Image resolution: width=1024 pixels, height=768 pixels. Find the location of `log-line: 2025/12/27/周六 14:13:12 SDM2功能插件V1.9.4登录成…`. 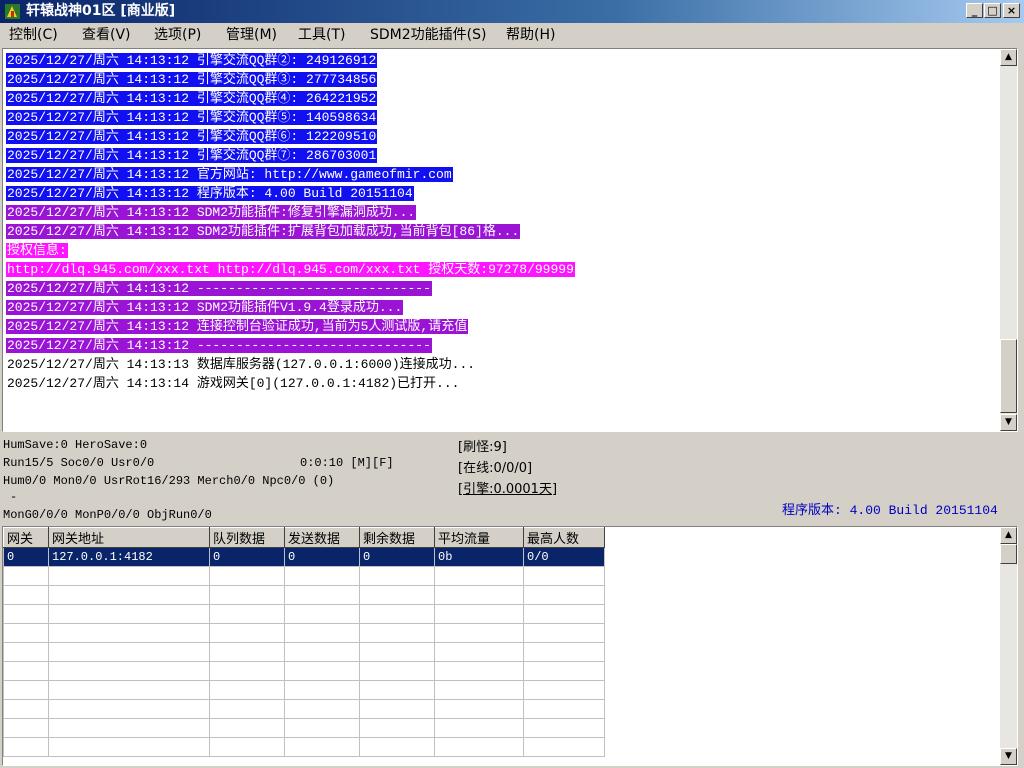

log-line: 2025/12/27/周六 14:13:12 SDM2功能插件V1.9.4登录成… is located at coordinates (501, 307).